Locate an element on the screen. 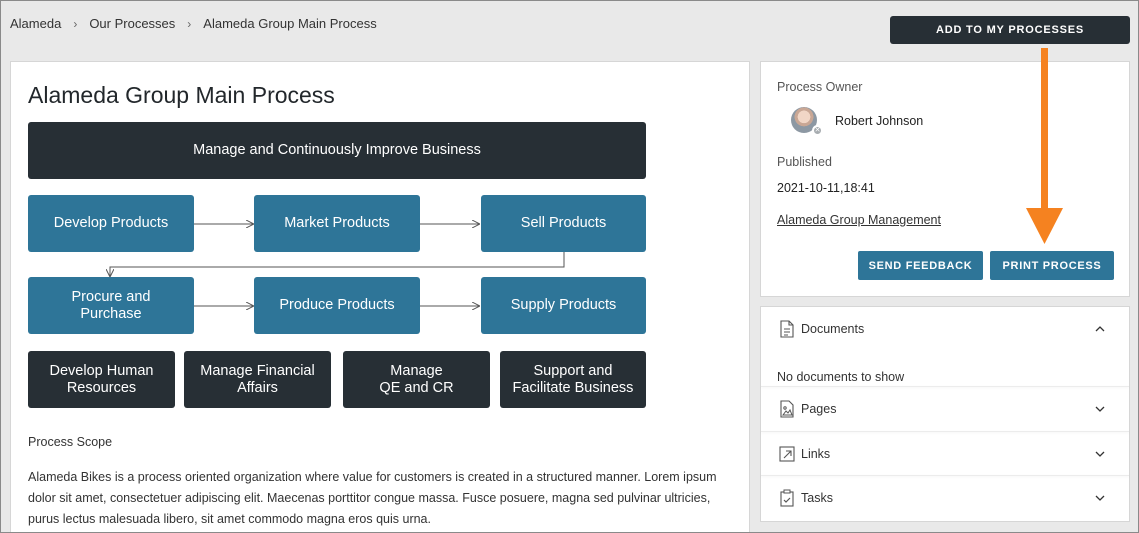 Image resolution: width=1139 pixels, height=533 pixels. diagram-box-manage-financial: Manage Financial Affairs is located at coordinates (257, 379).